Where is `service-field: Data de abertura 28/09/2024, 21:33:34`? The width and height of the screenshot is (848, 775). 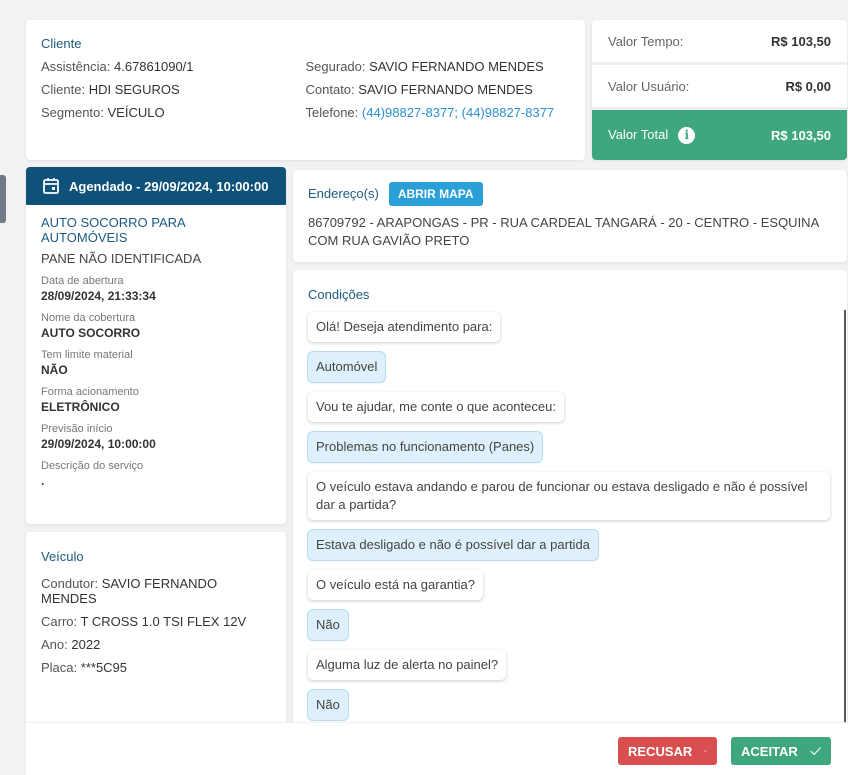 service-field: Data de abertura 28/09/2024, 21:33:34 is located at coordinates (156, 289).